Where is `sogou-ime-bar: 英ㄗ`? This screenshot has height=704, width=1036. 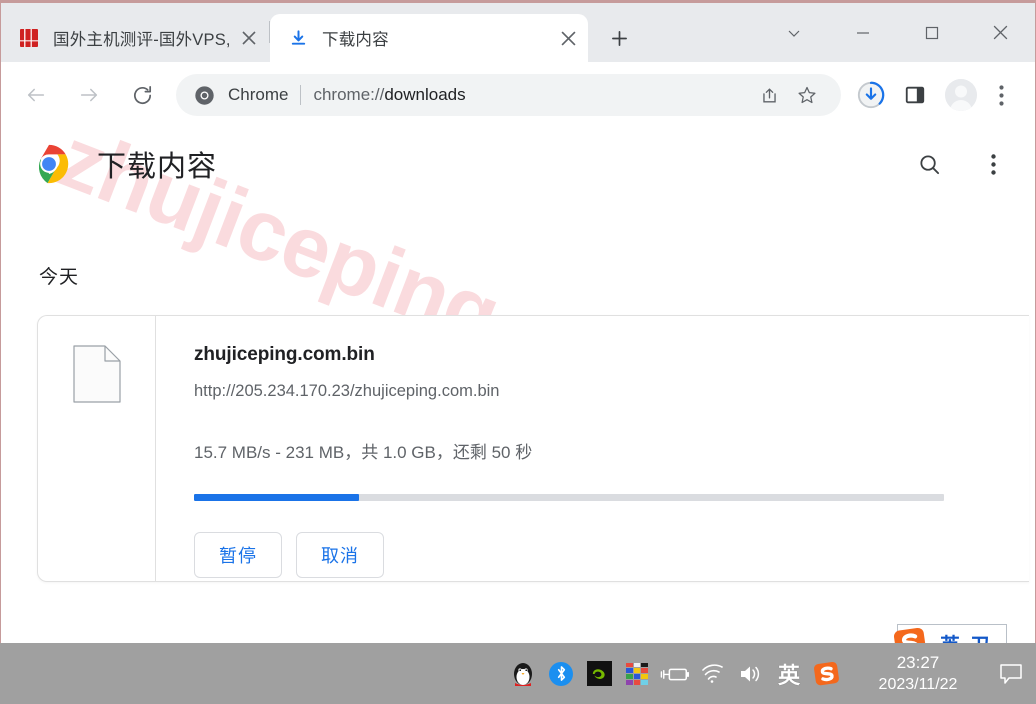 sogou-ime-bar: 英ㄗ is located at coordinates (950, 634).